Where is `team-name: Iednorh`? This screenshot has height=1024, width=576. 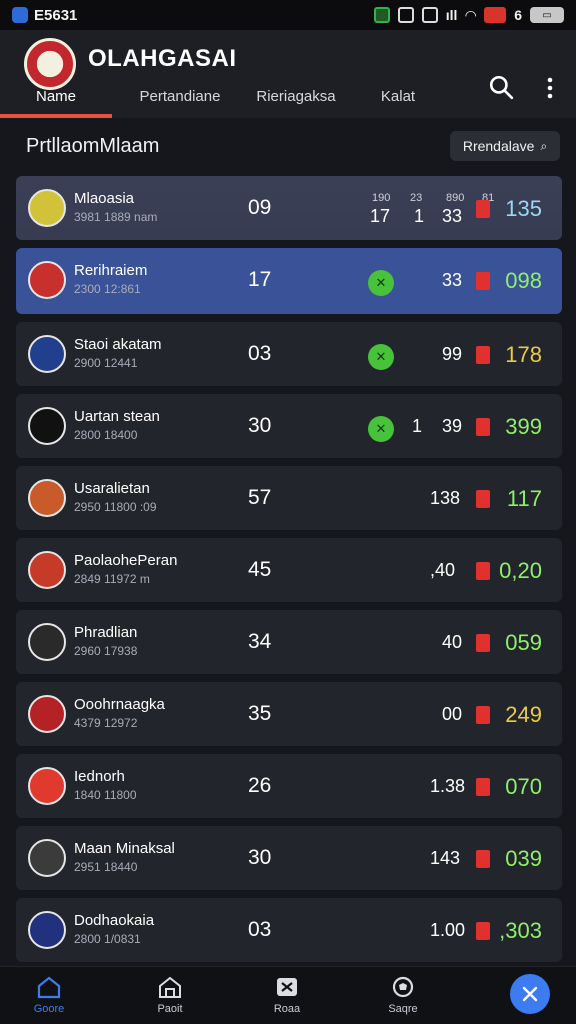
team-name: Iednorh is located at coordinates (99, 776).